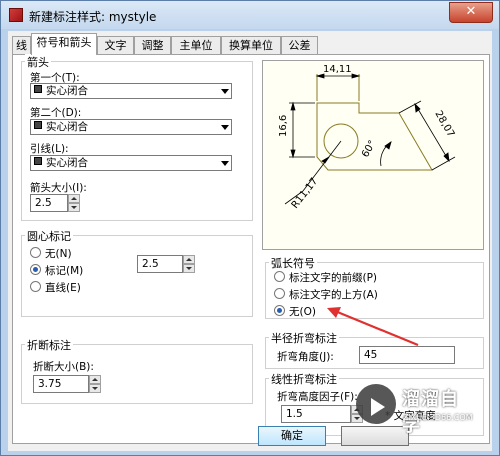 This screenshot has height=456, width=500. What do you see at coordinates (376, 404) in the screenshot?
I see `play-logo-icon` at bounding box center [376, 404].